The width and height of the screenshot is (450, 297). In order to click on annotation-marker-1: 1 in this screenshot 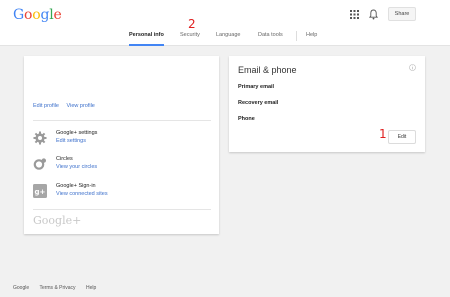, I will do `click(383, 134)`.